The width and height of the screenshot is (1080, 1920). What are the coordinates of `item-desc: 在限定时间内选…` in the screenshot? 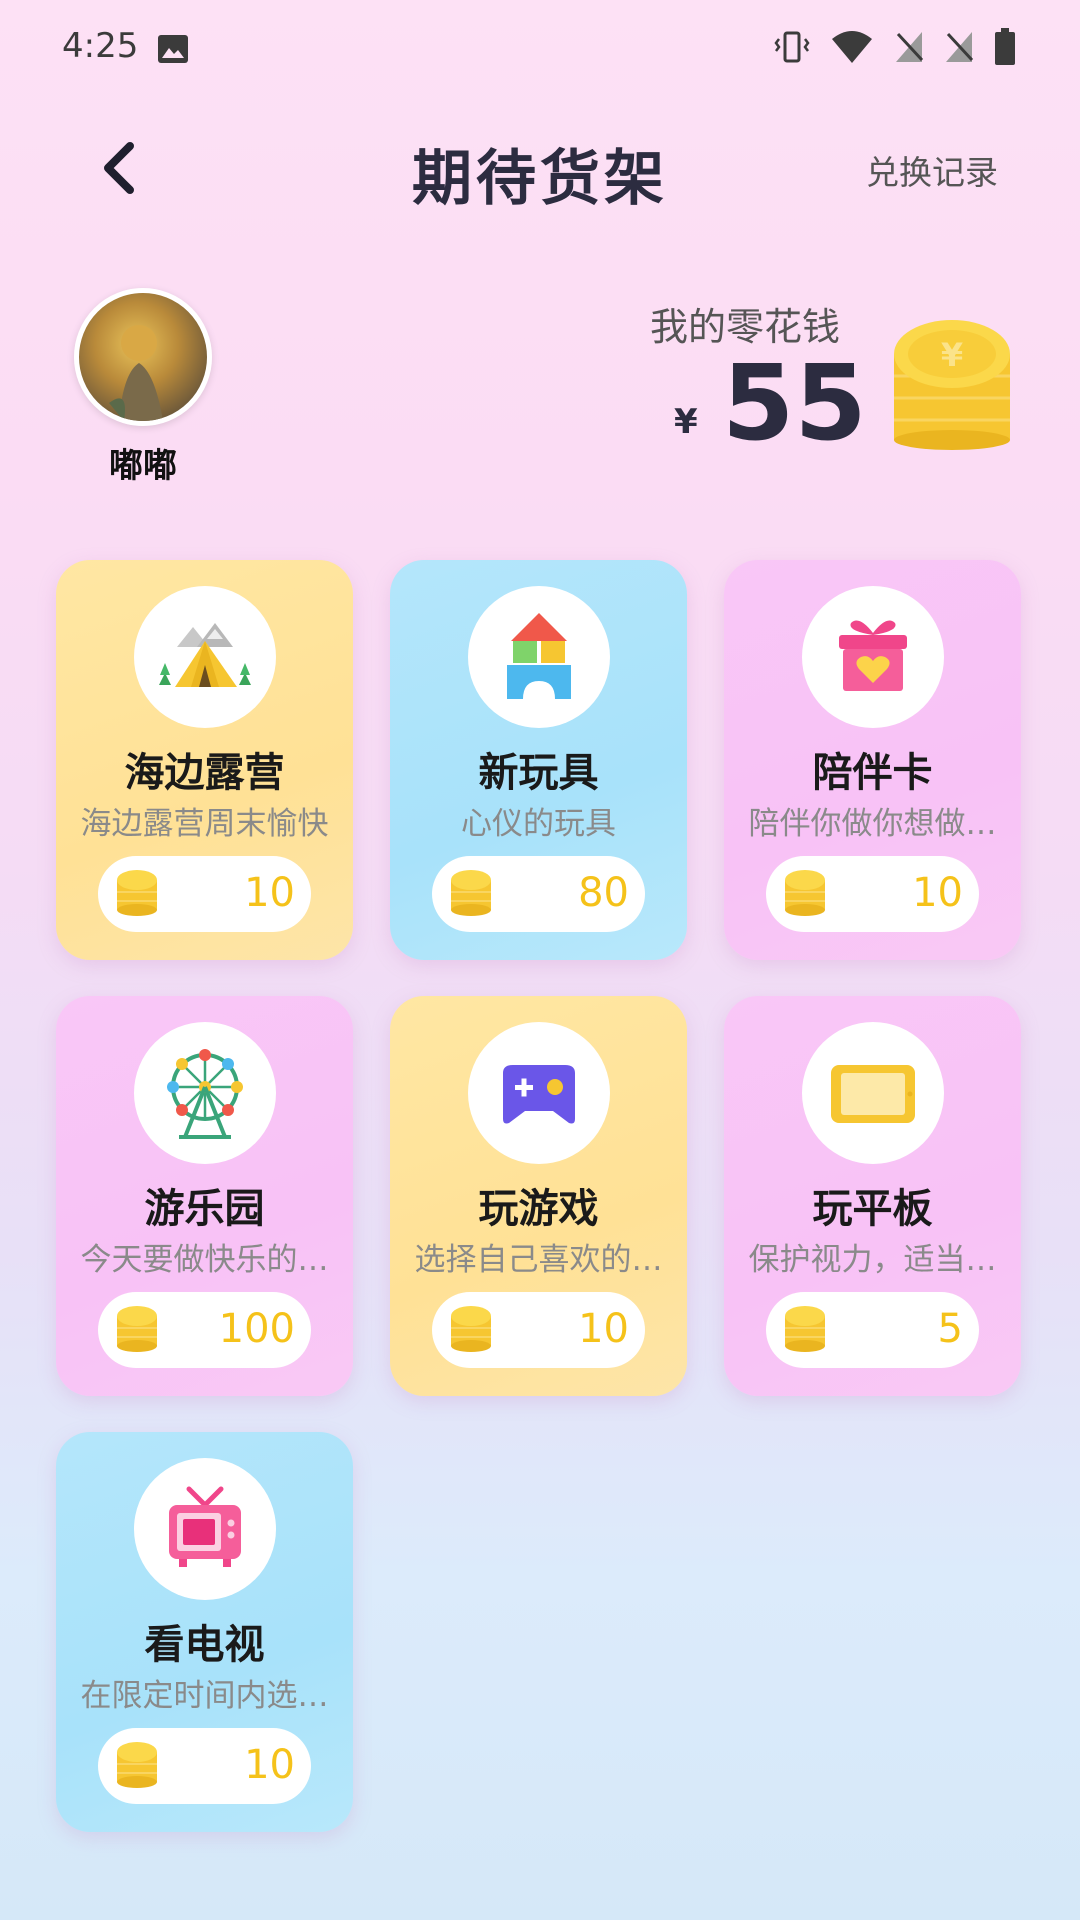 It's located at (204, 1696).